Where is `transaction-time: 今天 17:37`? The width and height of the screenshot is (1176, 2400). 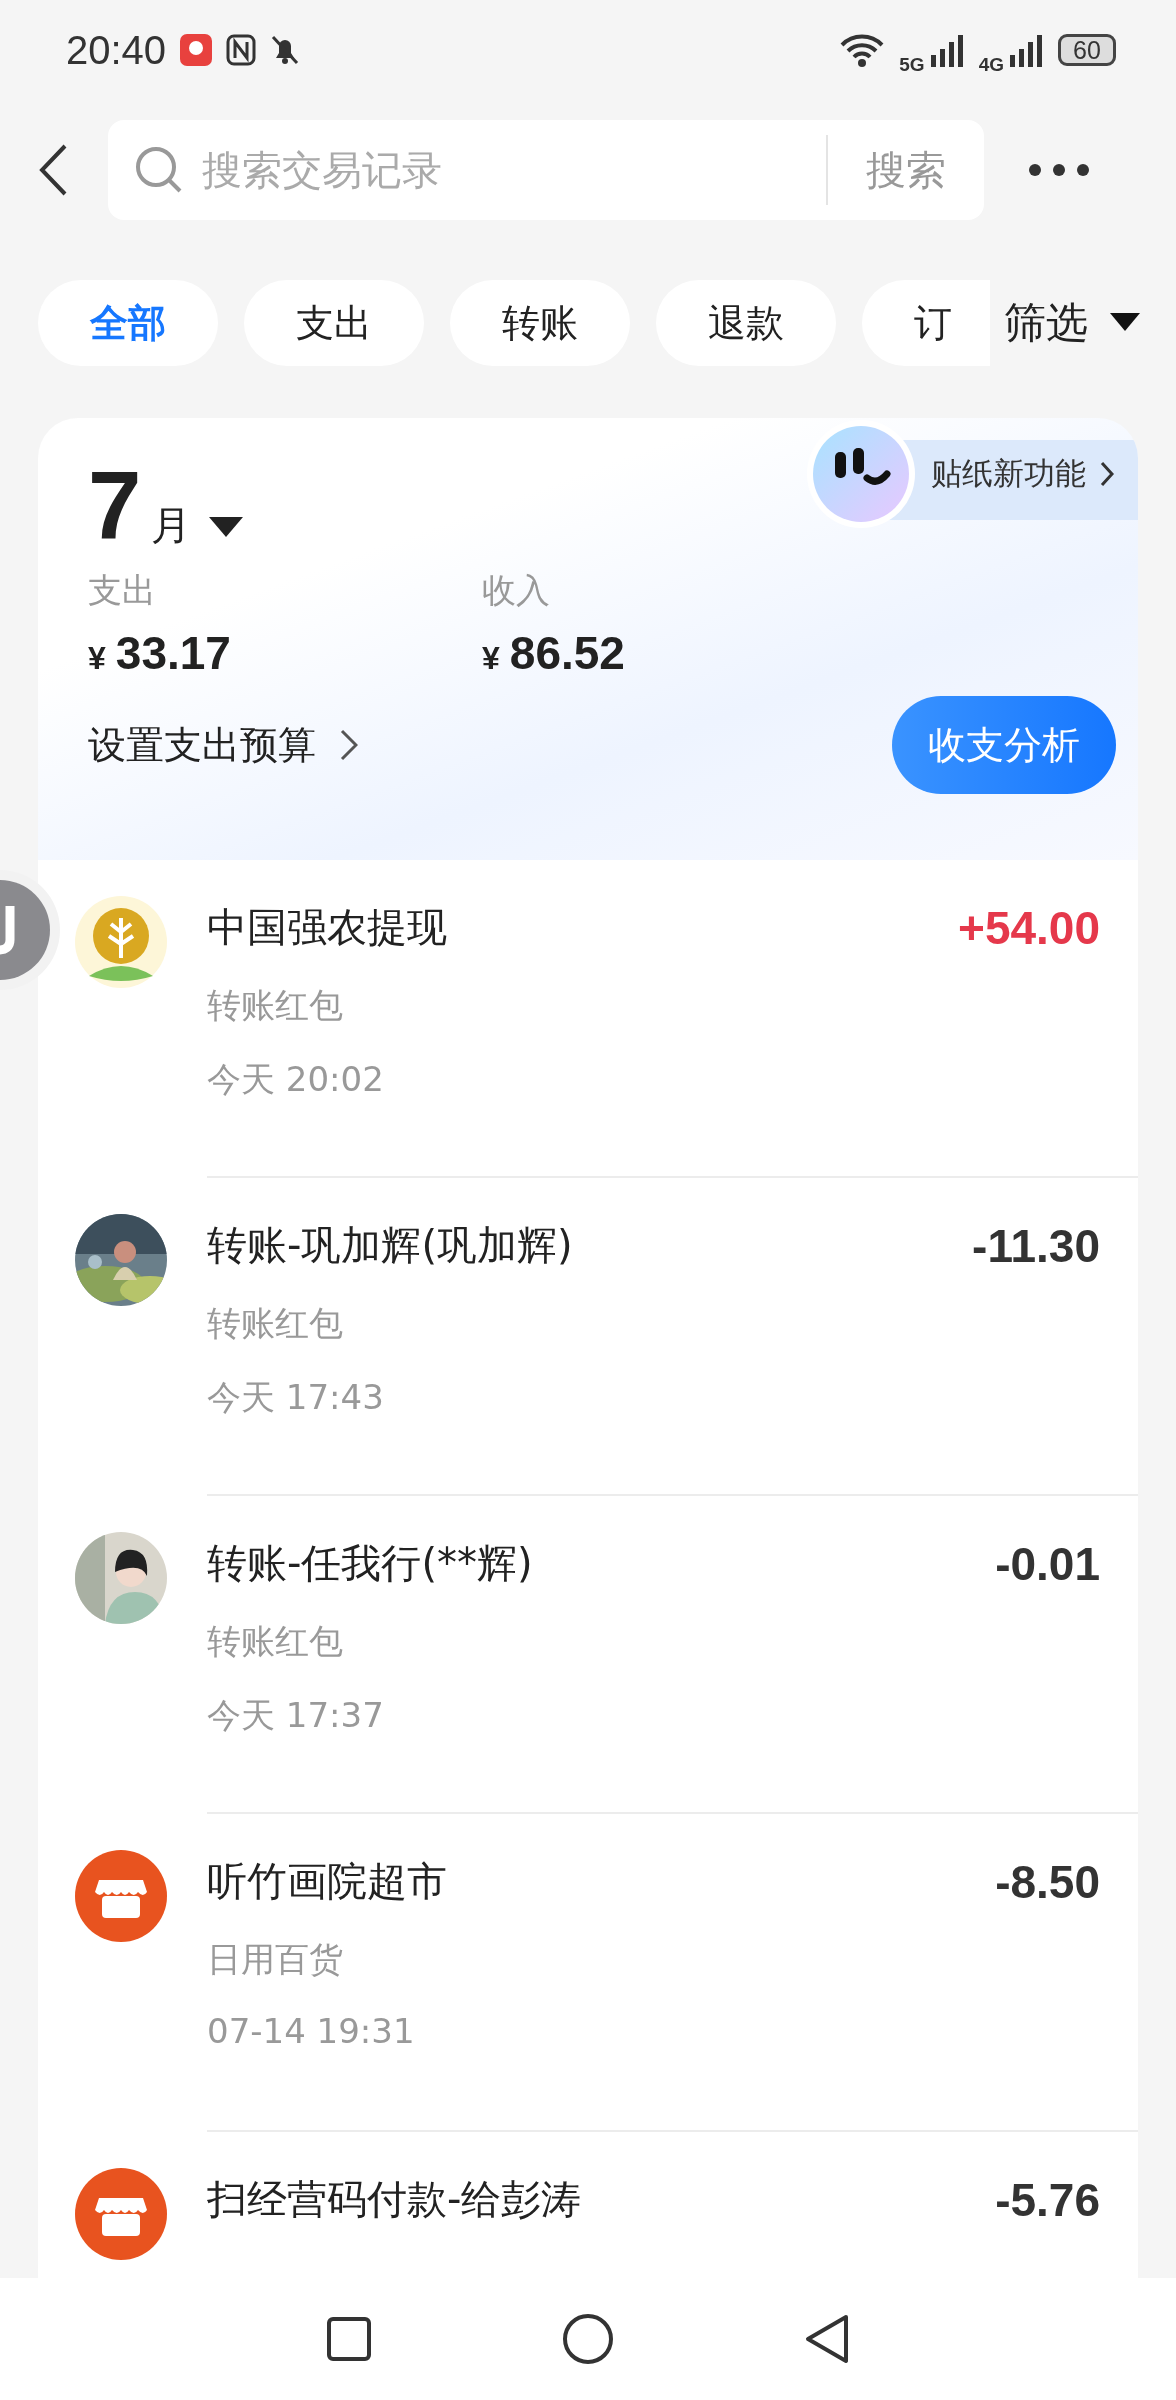 transaction-time: 今天 17:37 is located at coordinates (296, 1715).